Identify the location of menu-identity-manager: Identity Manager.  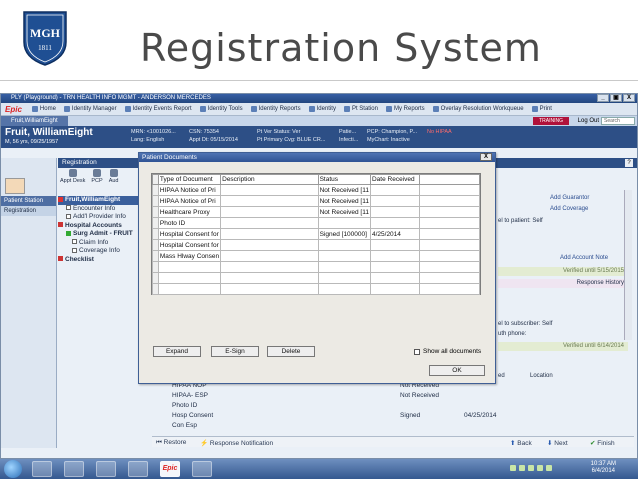
(90, 109).